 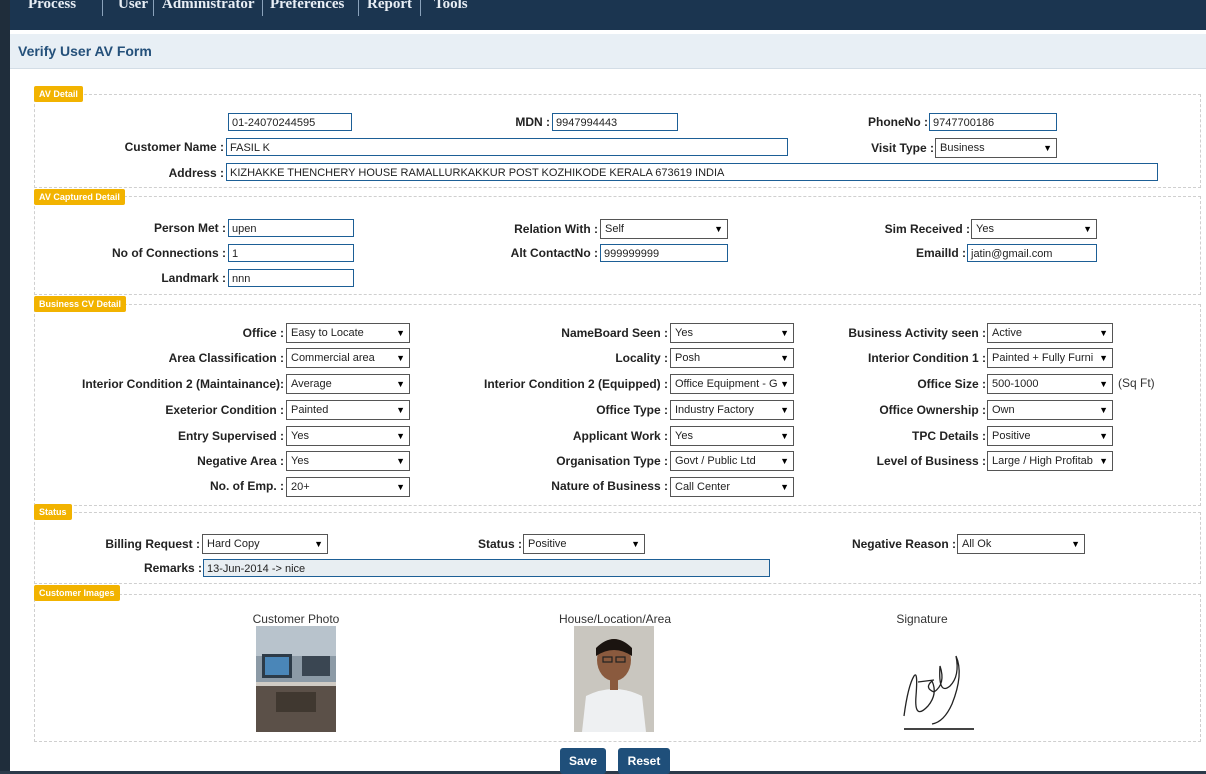 I want to click on level-of-business-label: Level of Business :, so click(x=931, y=461).